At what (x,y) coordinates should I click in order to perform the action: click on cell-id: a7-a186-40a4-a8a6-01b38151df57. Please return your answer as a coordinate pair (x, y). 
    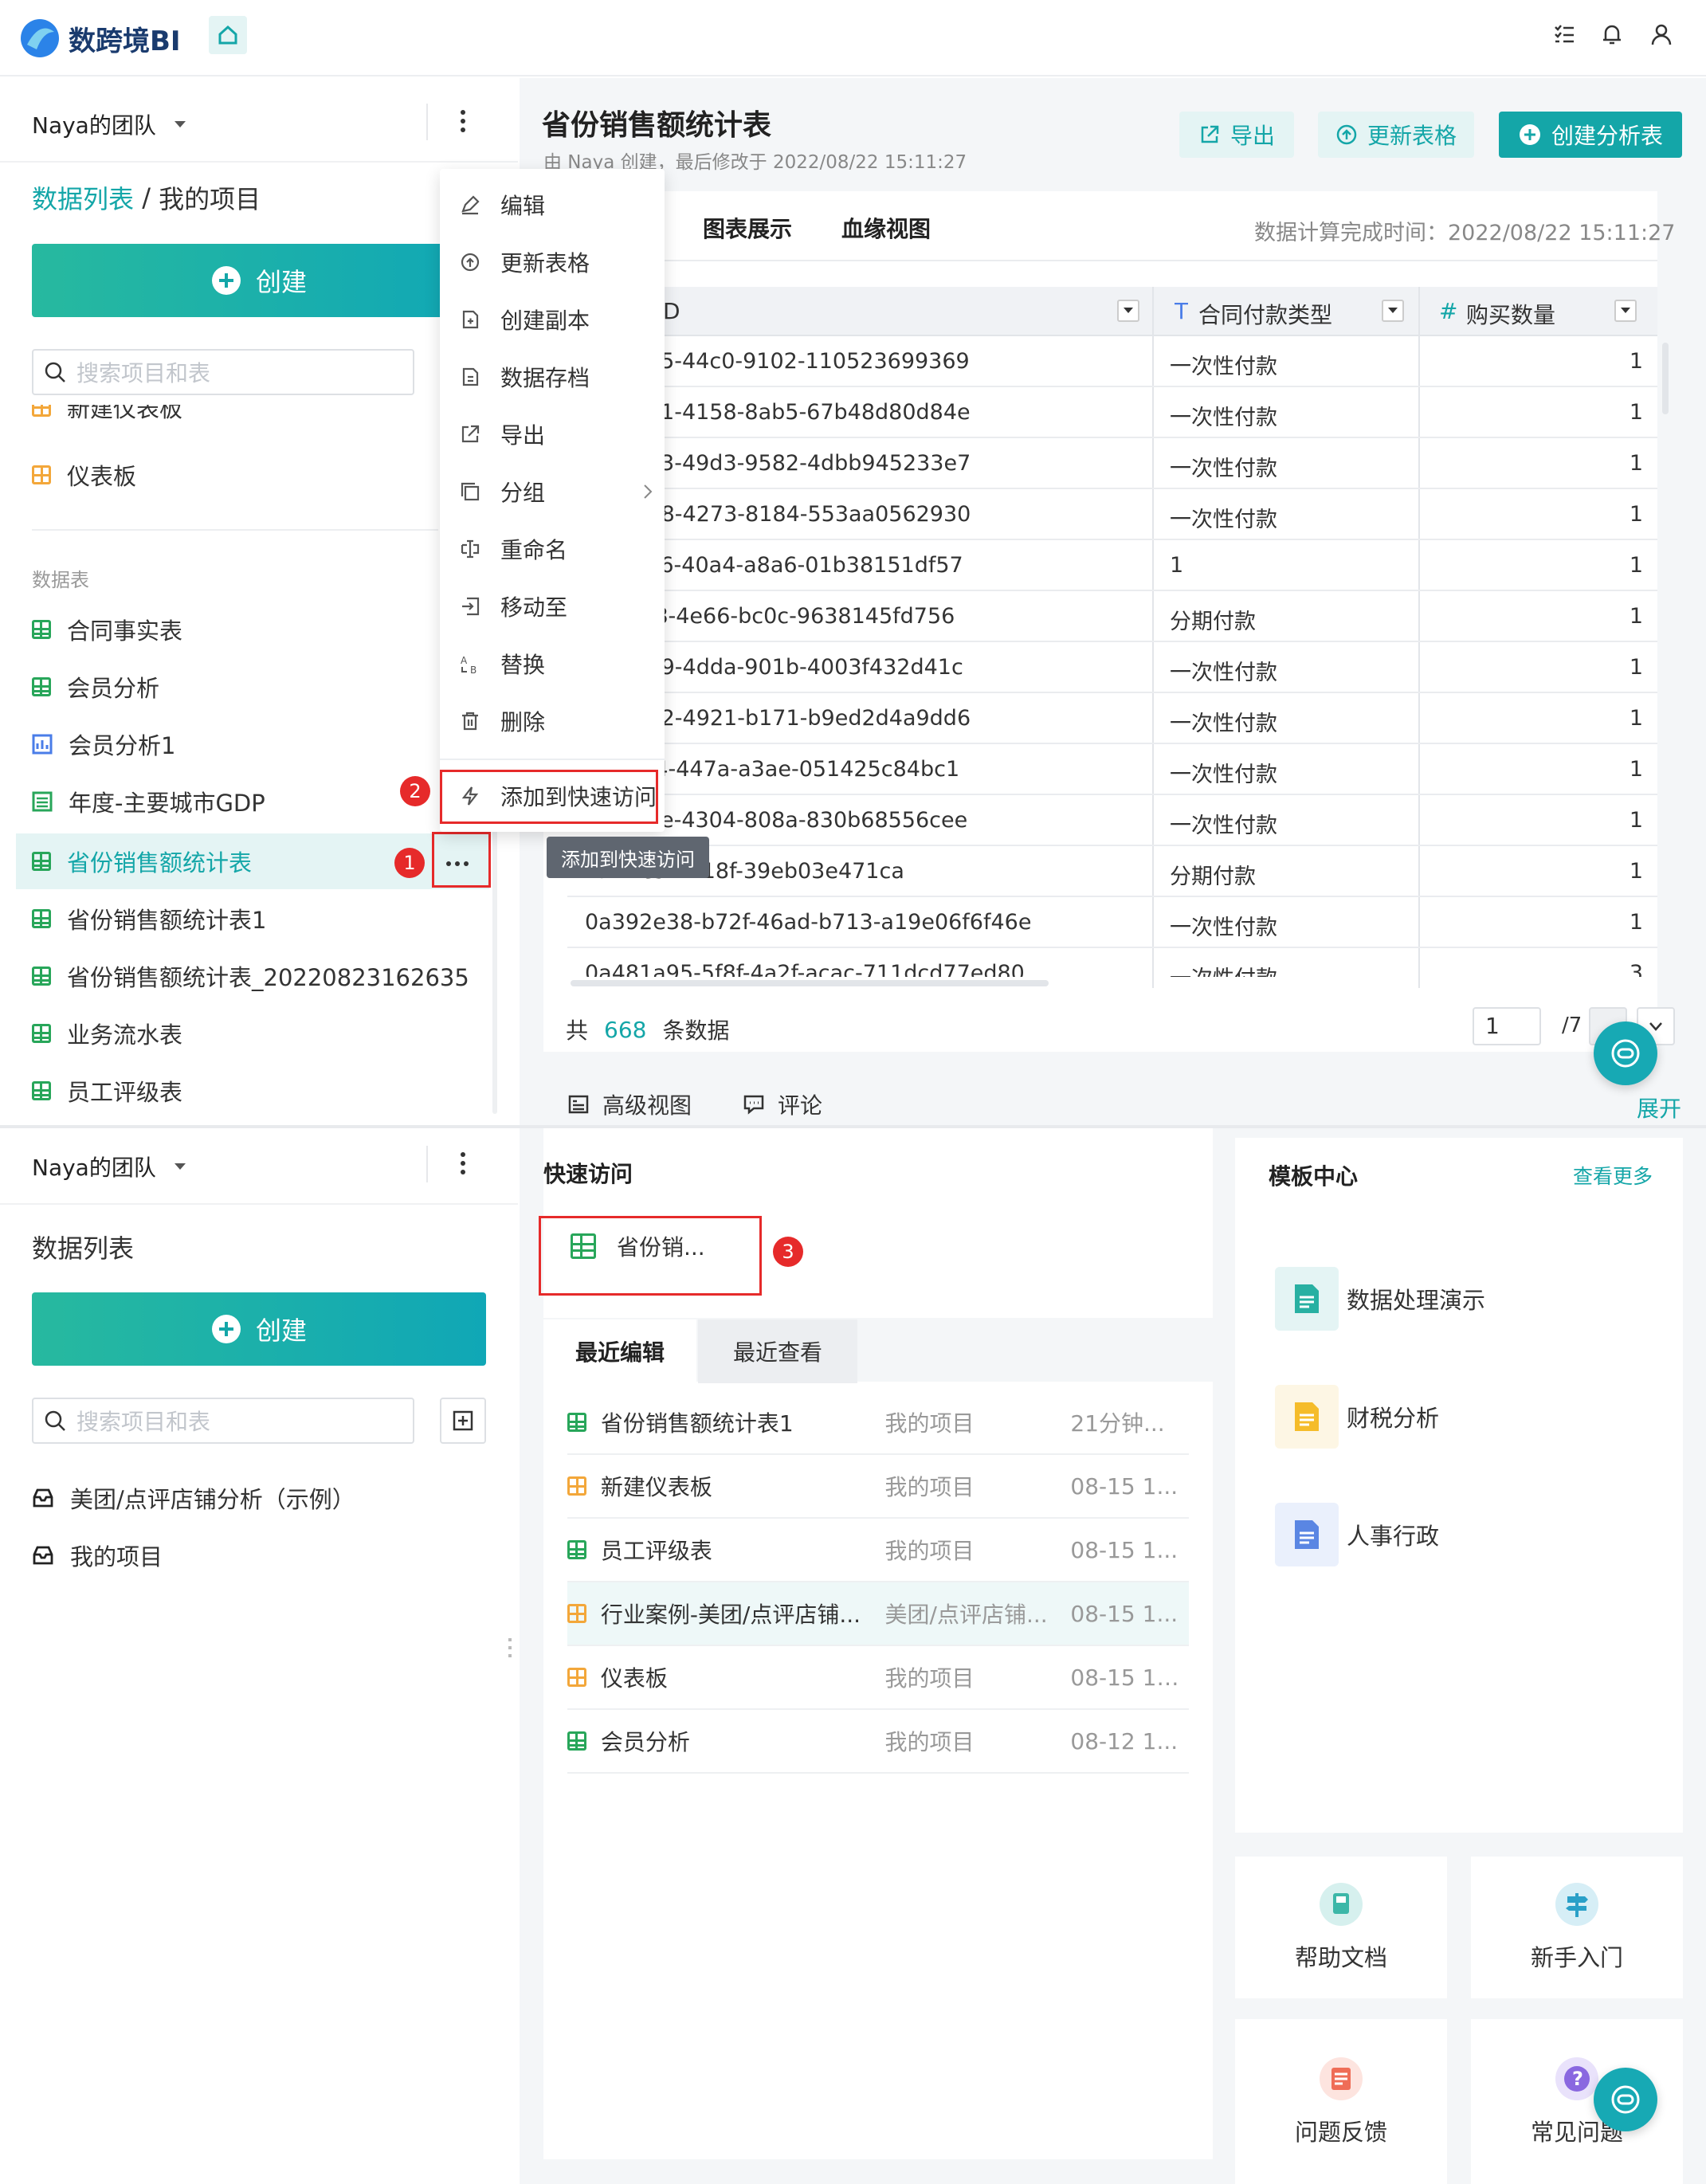
    Looking at the image, I should click on (864, 565).